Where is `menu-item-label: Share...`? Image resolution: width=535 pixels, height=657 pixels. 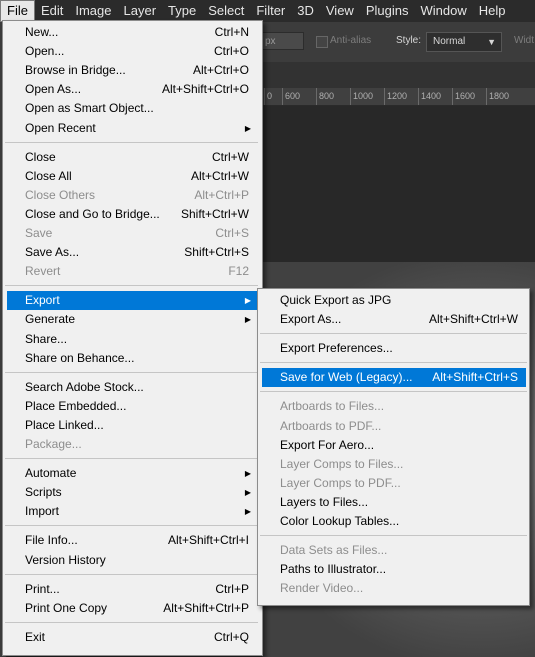
menu-item-label: Share... is located at coordinates (46, 338).